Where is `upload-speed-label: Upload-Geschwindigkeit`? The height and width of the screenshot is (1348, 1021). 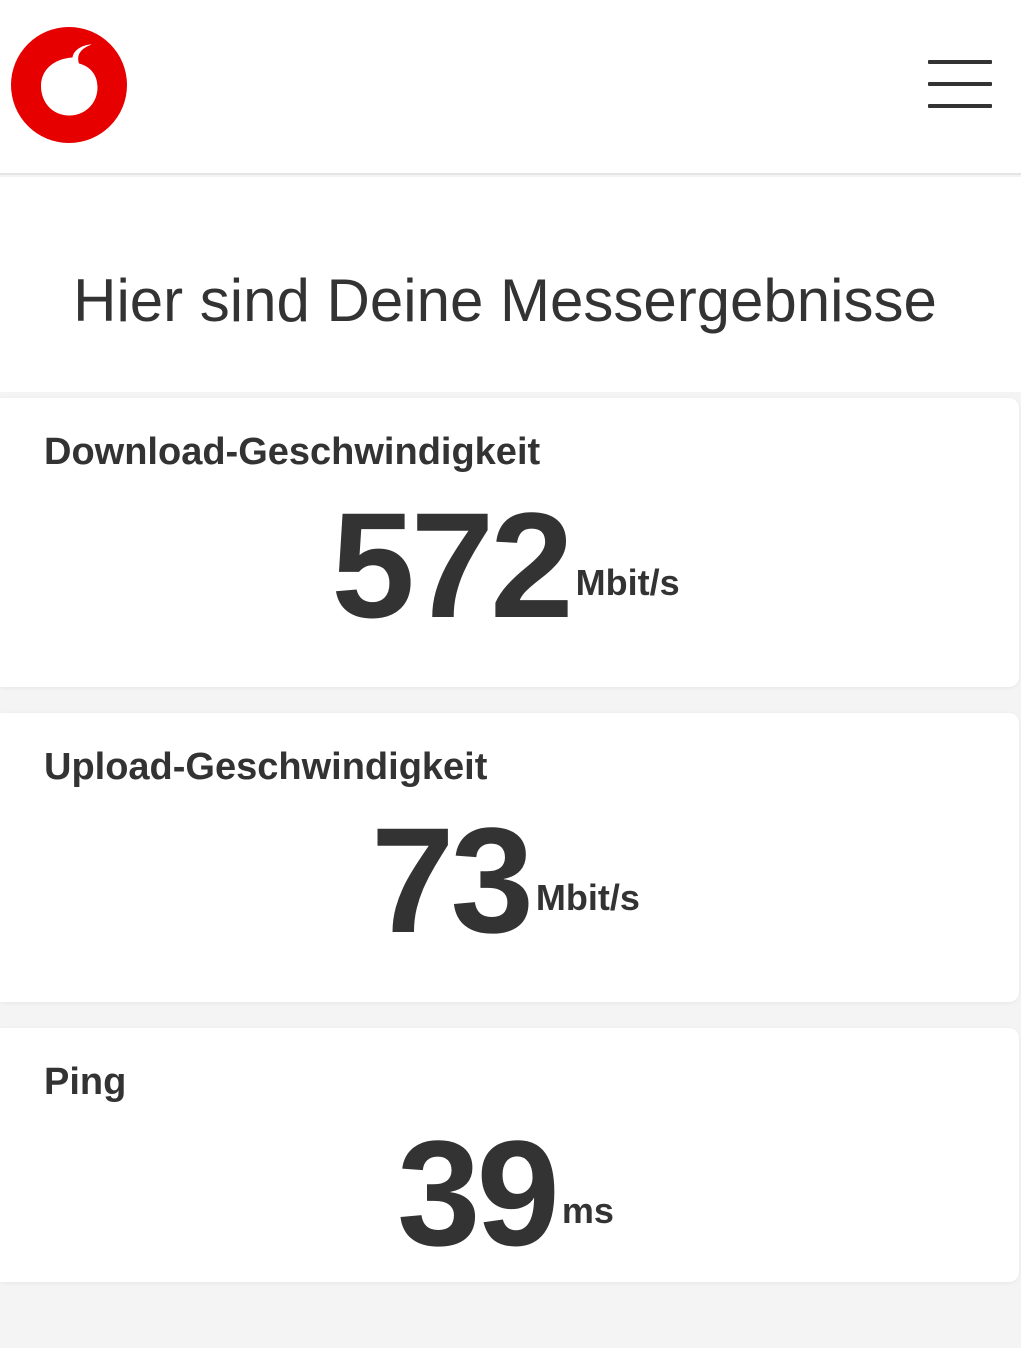
upload-speed-label: Upload-Geschwindigkeit is located at coordinates (266, 767).